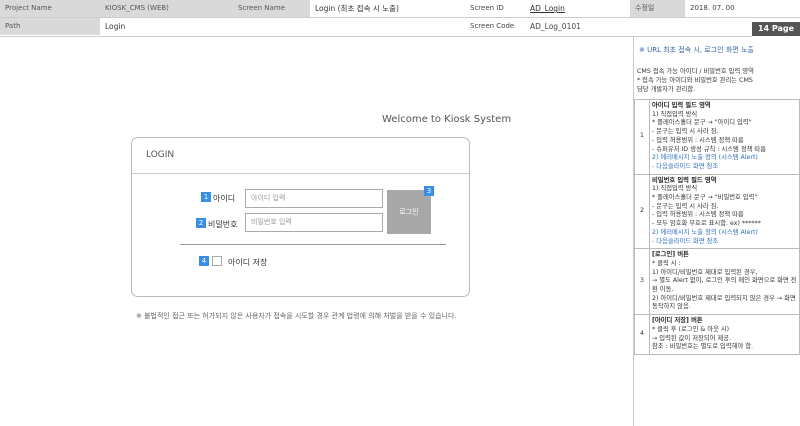 The height and width of the screenshot is (426, 800). Describe the element at coordinates (666, 263) in the screenshot. I see `desc-line: * 클릭 시 :` at that location.